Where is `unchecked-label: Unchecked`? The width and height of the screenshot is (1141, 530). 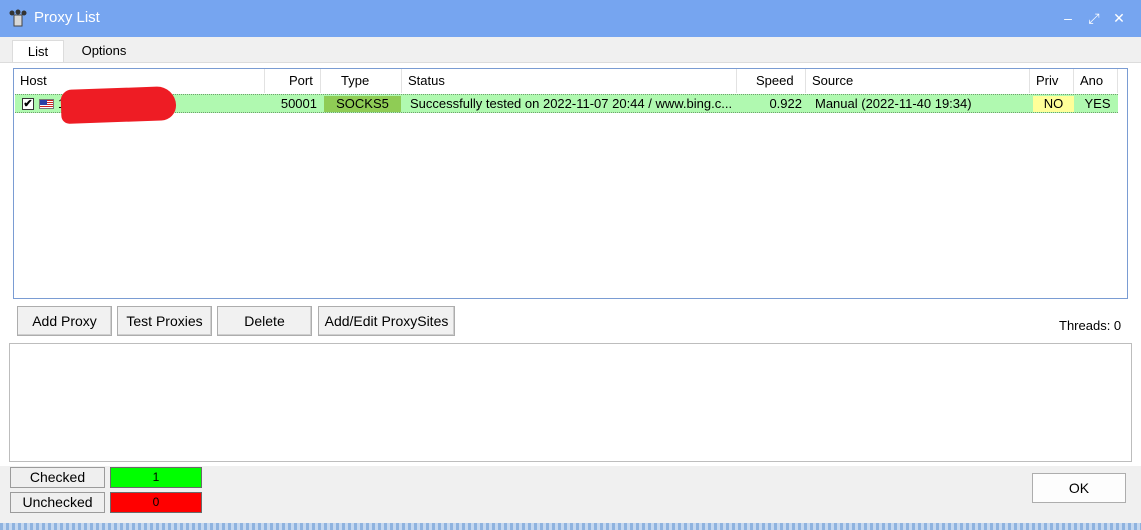 unchecked-label: Unchecked is located at coordinates (57, 502).